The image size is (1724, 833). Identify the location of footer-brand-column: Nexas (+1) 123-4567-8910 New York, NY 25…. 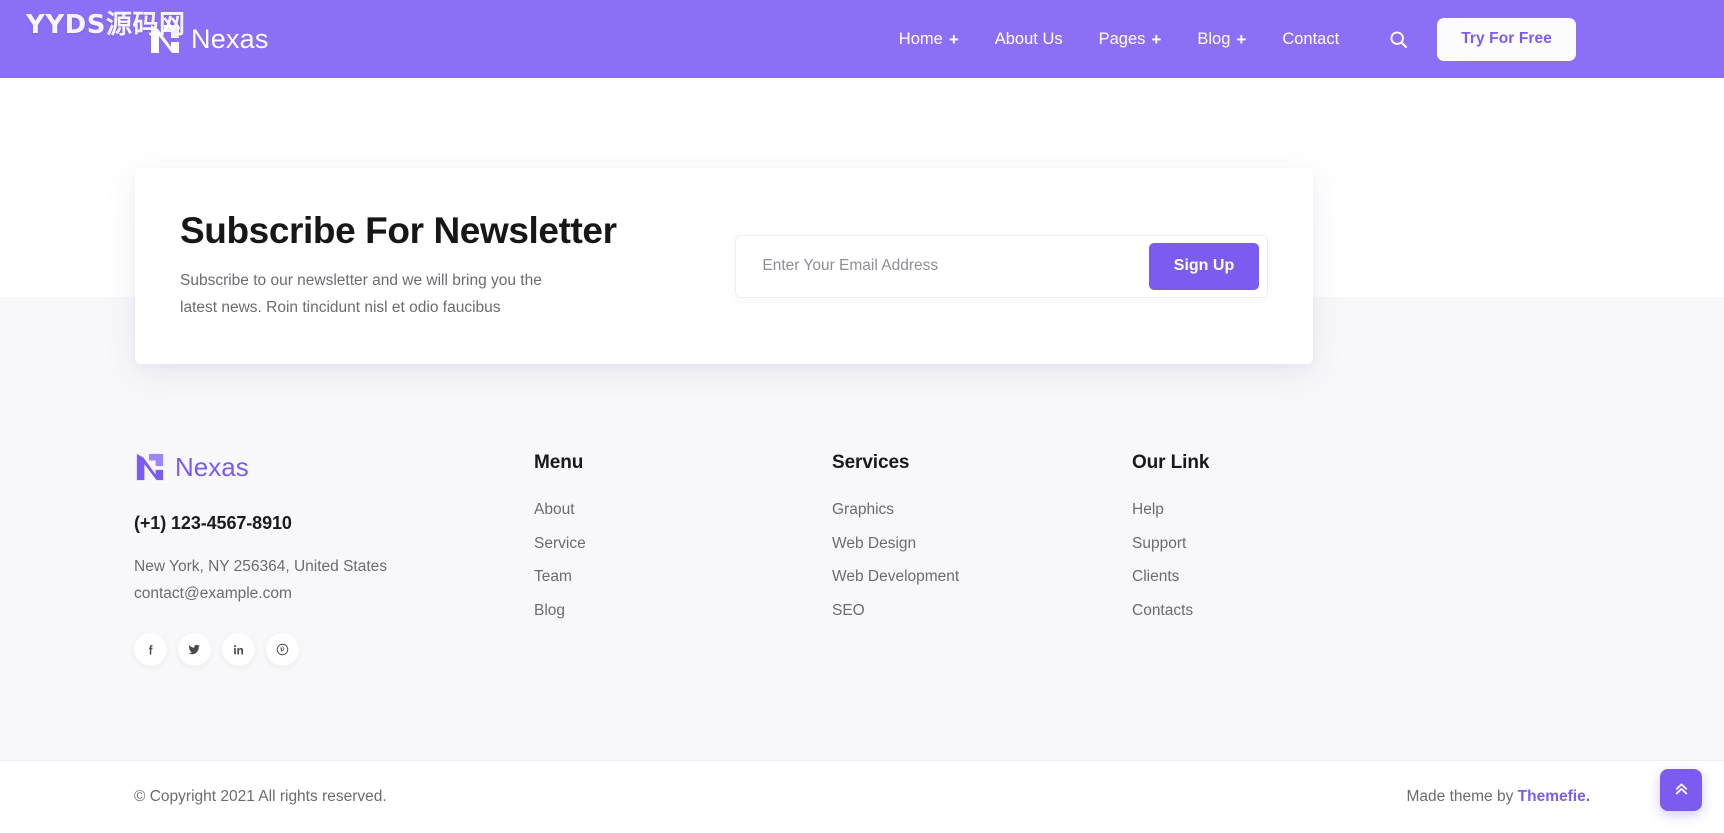
(334, 559).